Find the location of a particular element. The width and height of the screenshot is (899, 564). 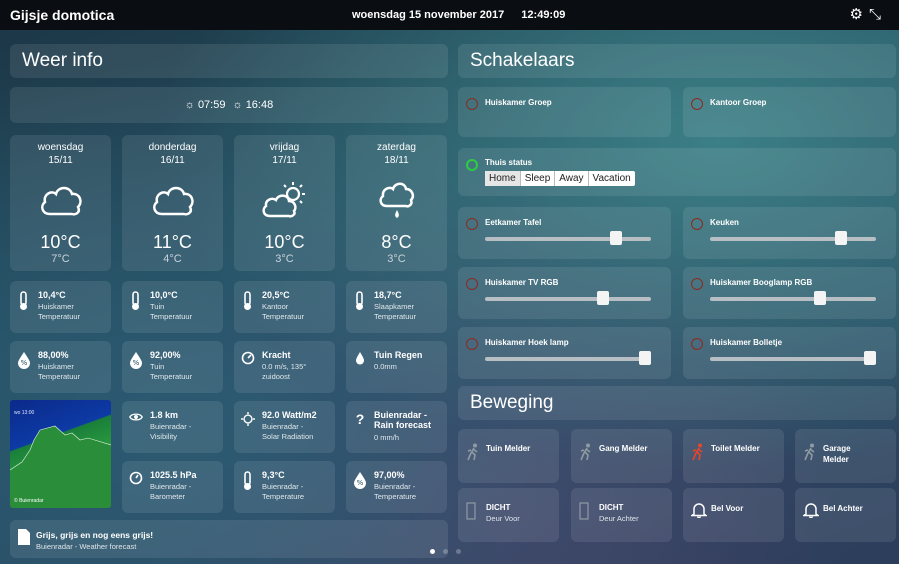

day-name: zaterdag is located at coordinates (396, 147).